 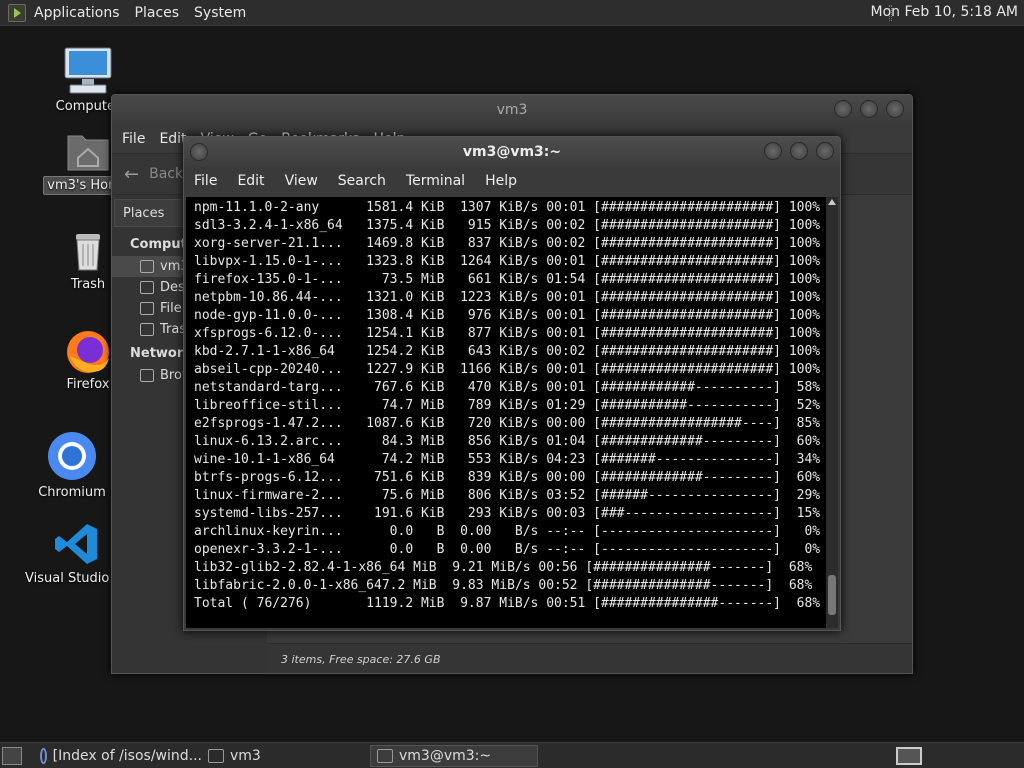 I want to click on menu-file: File, so click(x=133, y=139).